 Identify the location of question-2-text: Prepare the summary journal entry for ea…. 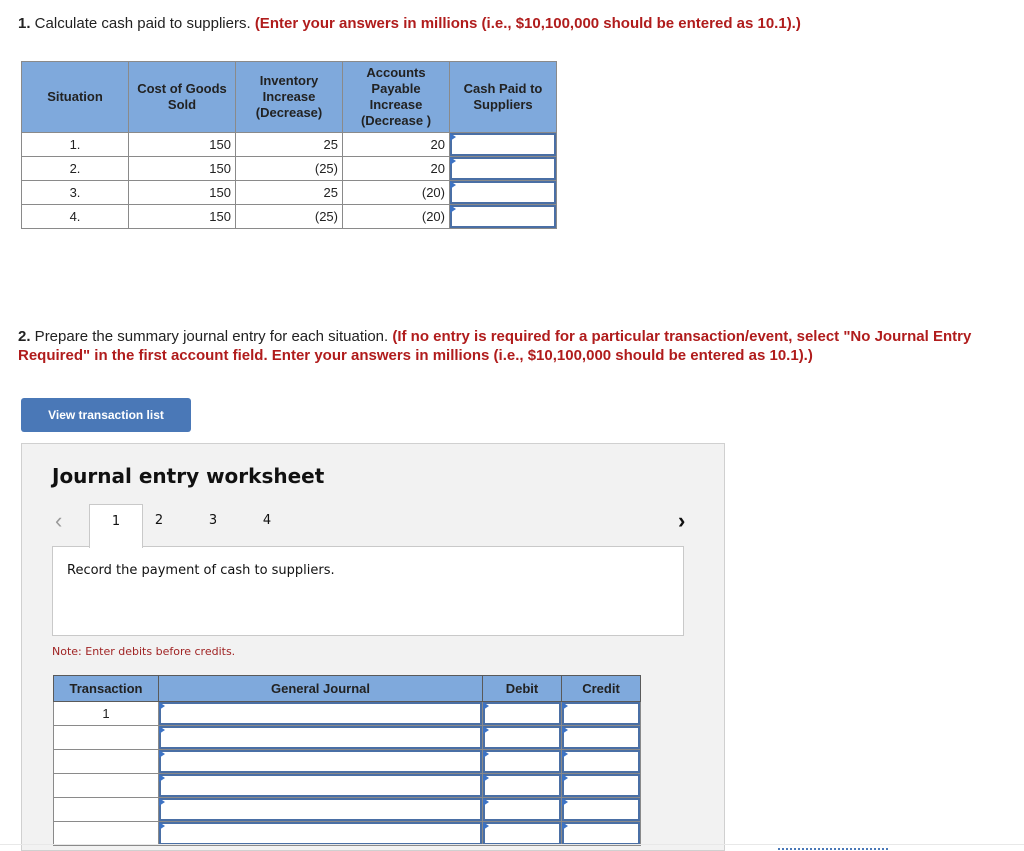
(211, 336).